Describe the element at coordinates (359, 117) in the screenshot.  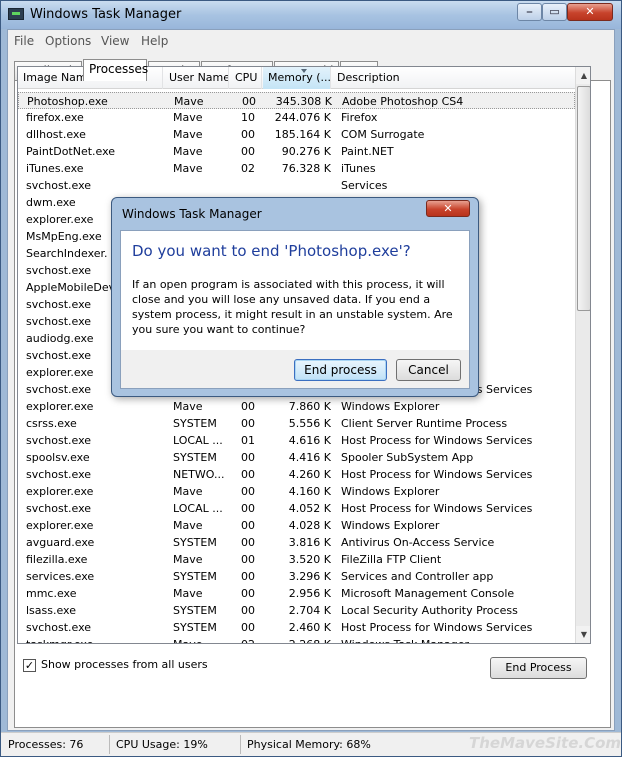
I see `process-description: Firefox` at that location.